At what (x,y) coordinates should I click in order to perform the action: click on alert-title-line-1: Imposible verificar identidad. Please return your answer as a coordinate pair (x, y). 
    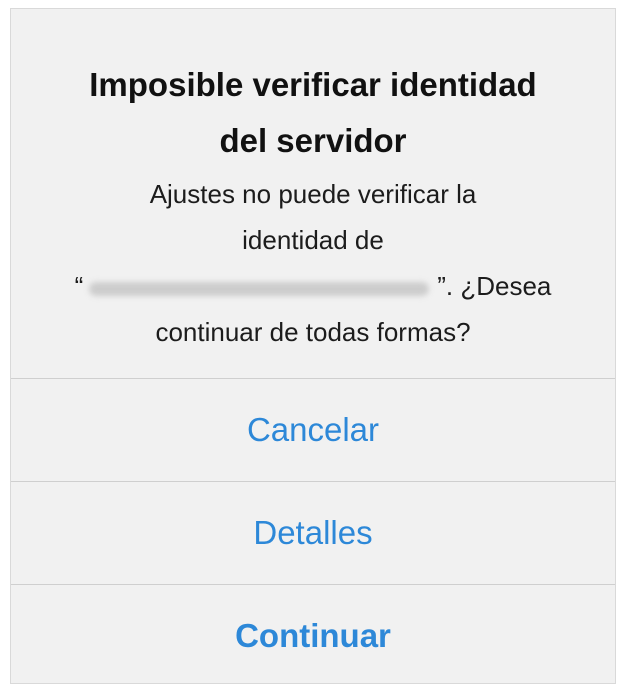
    Looking at the image, I should click on (313, 84).